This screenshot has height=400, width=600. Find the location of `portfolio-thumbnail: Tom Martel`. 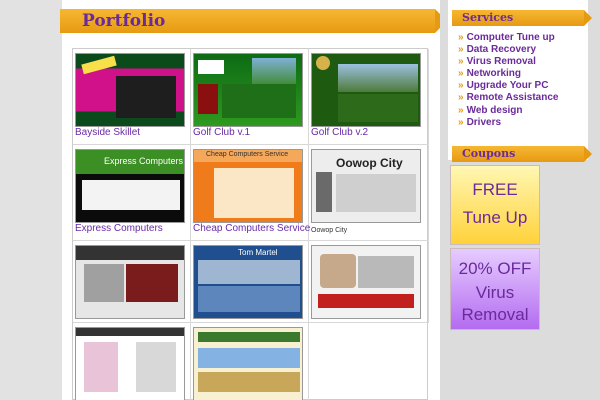

portfolio-thumbnail: Tom Martel is located at coordinates (248, 282).